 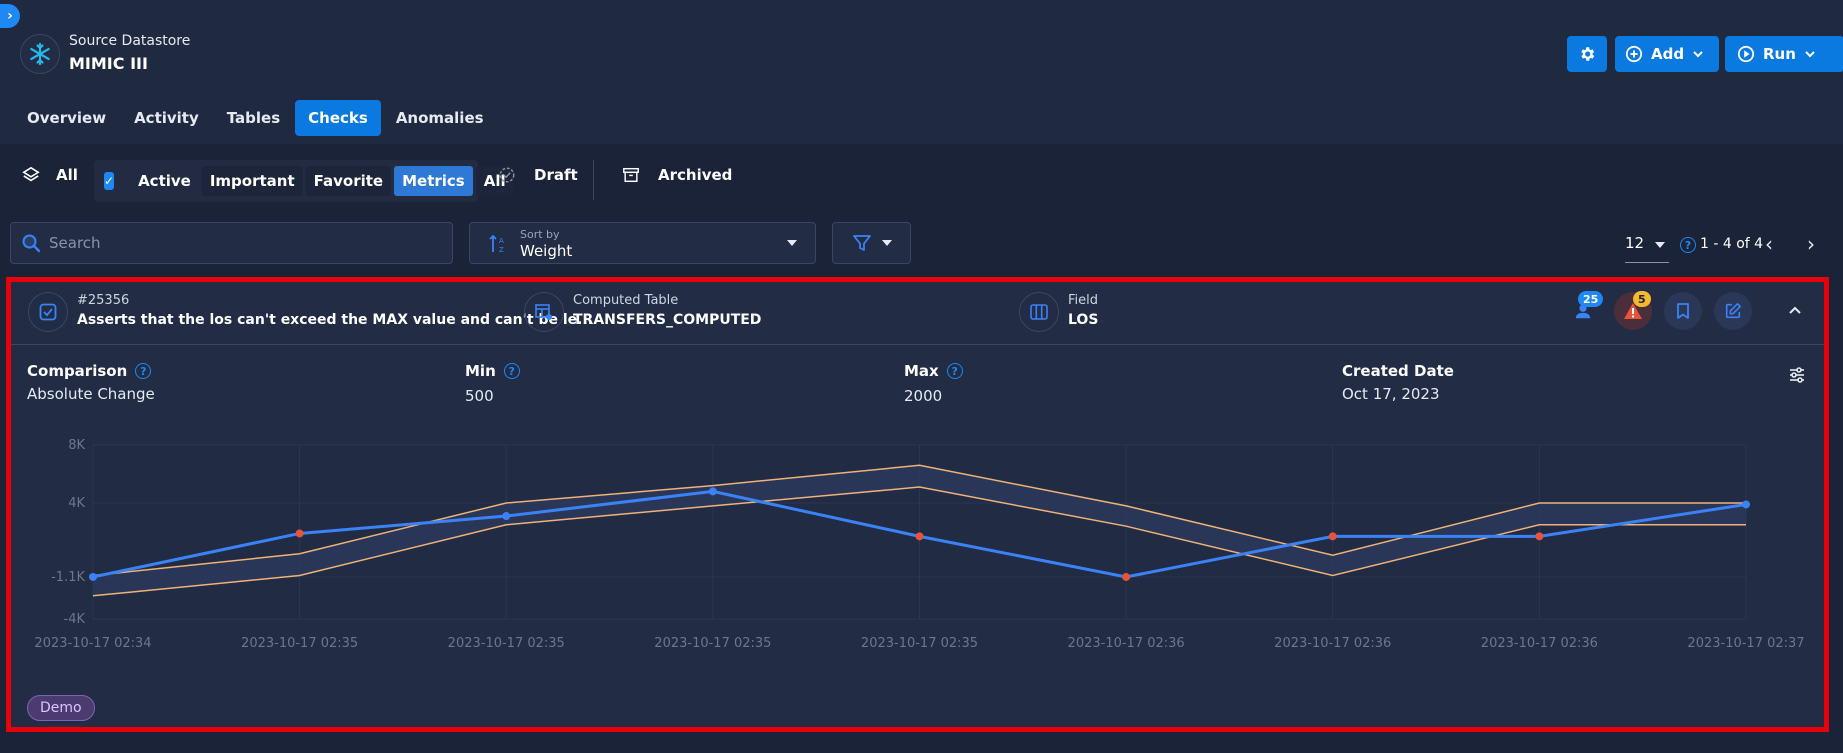 What do you see at coordinates (1634, 54) in the screenshot?
I see `plus-circle-icon` at bounding box center [1634, 54].